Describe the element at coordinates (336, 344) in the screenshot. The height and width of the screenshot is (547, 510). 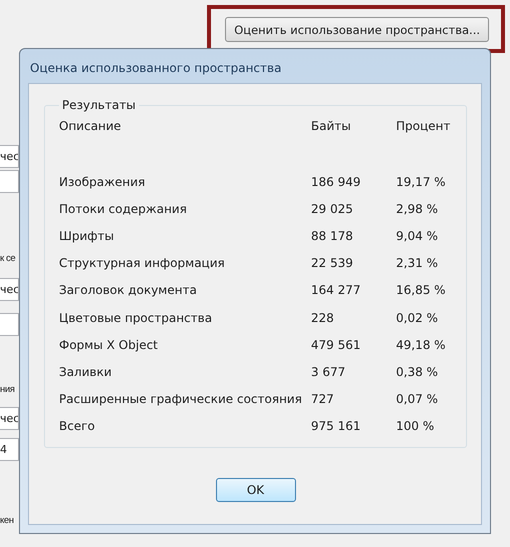
I see `table-cell-text: 479 561` at that location.